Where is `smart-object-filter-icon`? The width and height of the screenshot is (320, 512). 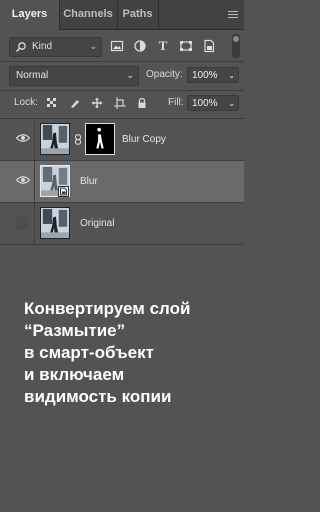
smart-object-filter-icon is located at coordinates (209, 46).